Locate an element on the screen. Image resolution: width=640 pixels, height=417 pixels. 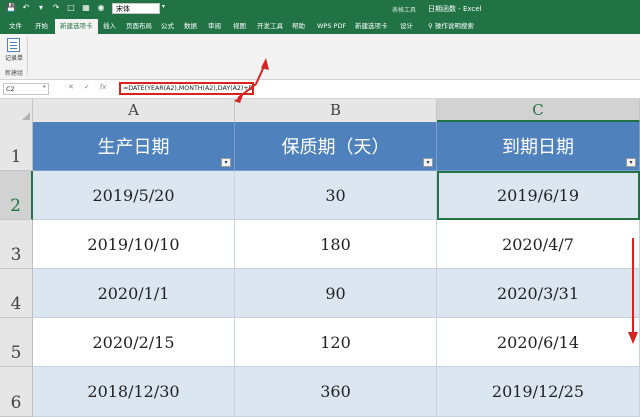
lightbulb-icon: ⚲ is located at coordinates (430, 26).